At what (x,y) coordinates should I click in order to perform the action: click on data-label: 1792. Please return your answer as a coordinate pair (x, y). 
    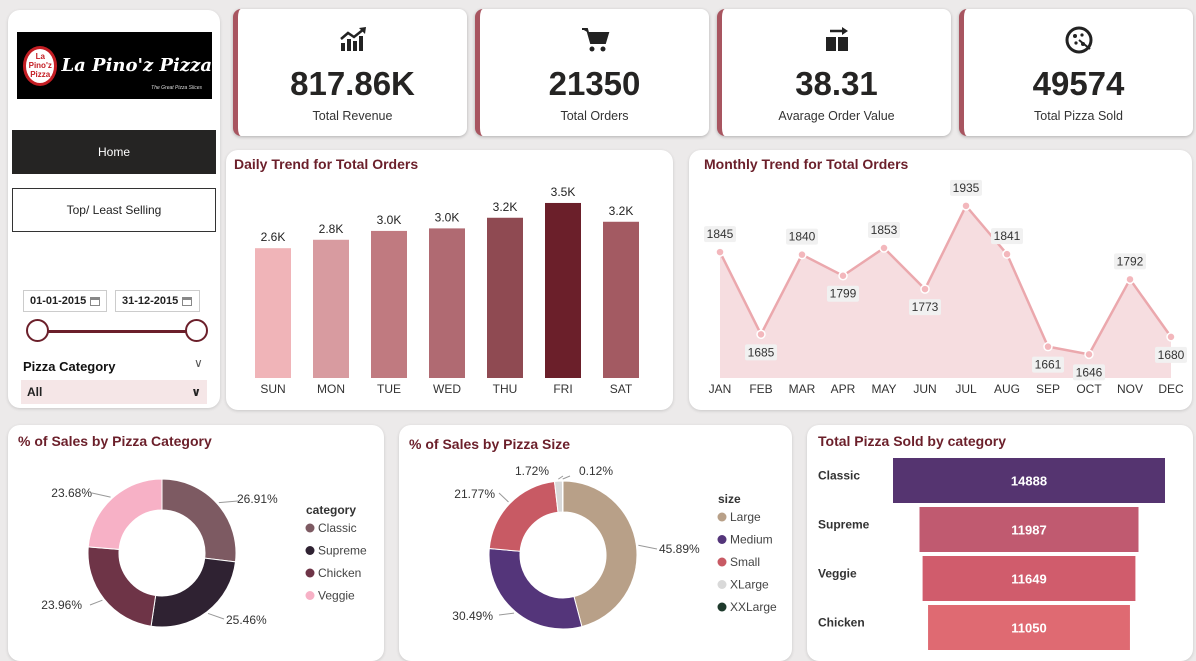
    Looking at the image, I should click on (1130, 261).